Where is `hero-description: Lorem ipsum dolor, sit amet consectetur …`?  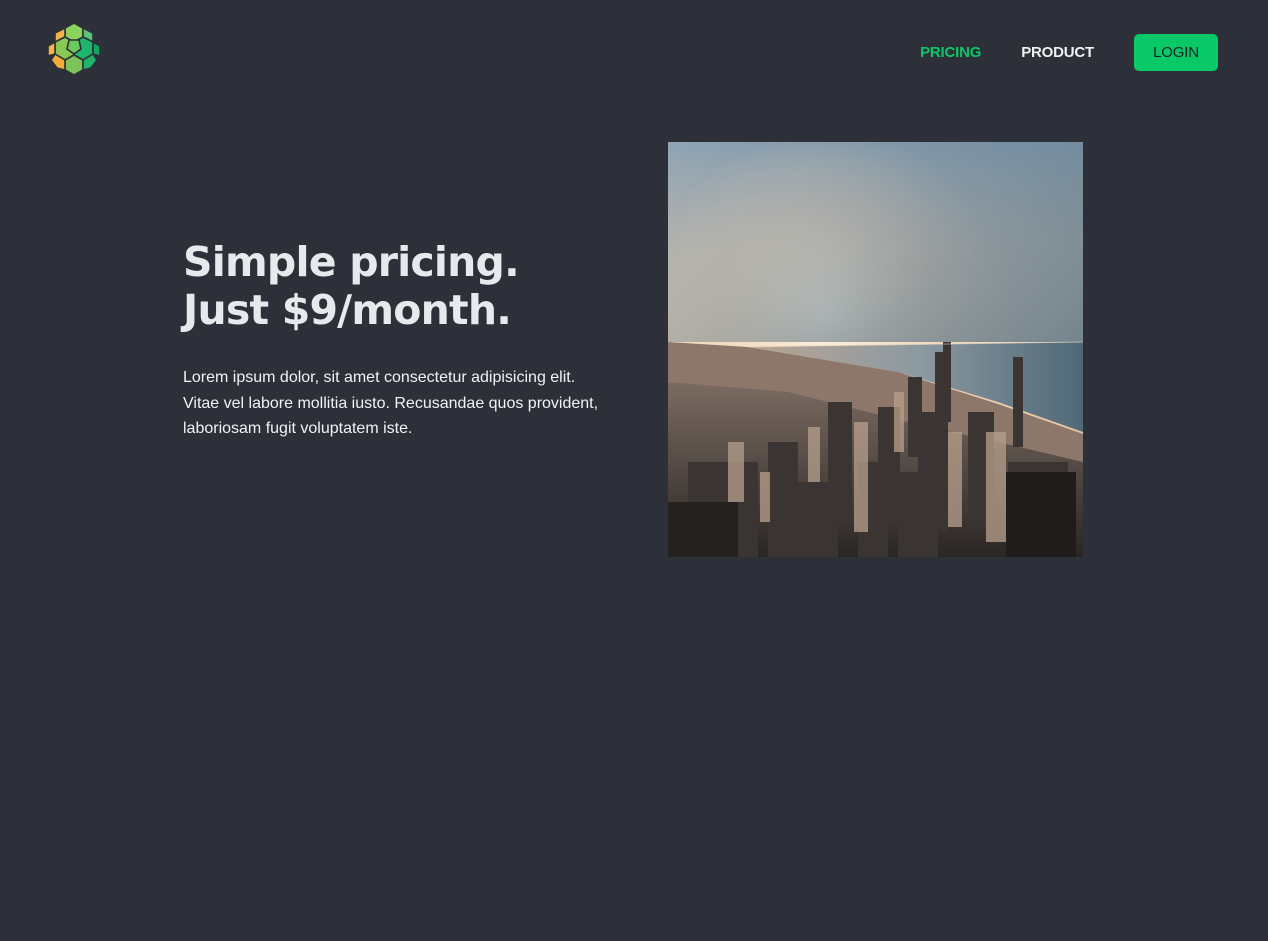
hero-description: Lorem ipsum dolor, sit amet consectetur … is located at coordinates (391, 403).